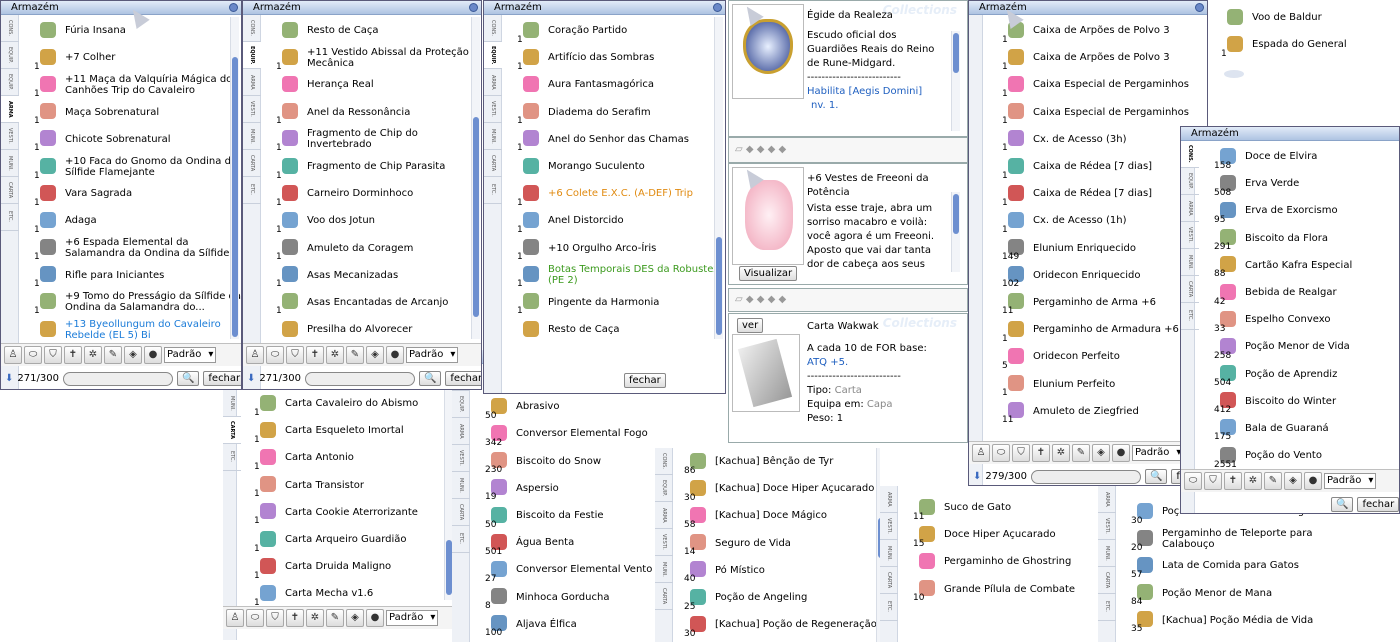 This screenshot has height=642, width=1400. What do you see at coordinates (10, 82) in the screenshot?
I see `tab-arma: EQUIP.` at bounding box center [10, 82].